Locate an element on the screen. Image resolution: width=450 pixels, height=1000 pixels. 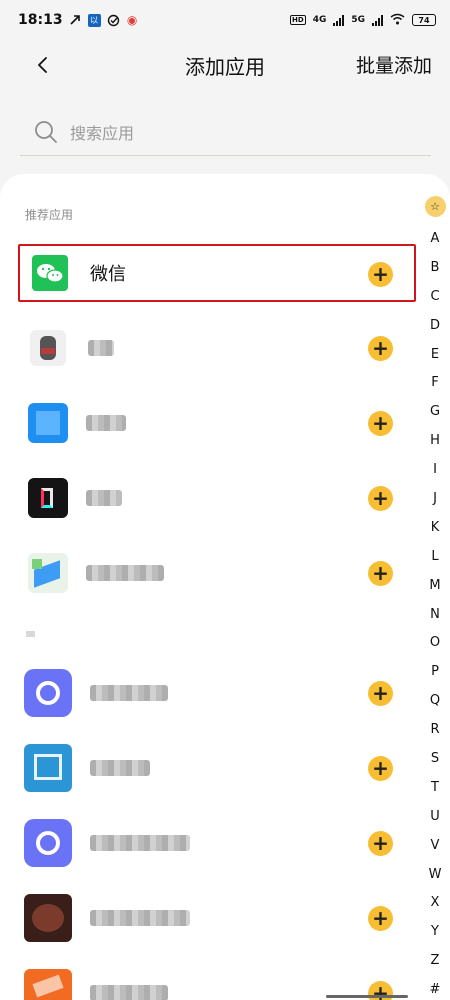
orange-app-icon is located at coordinates (48, 984).